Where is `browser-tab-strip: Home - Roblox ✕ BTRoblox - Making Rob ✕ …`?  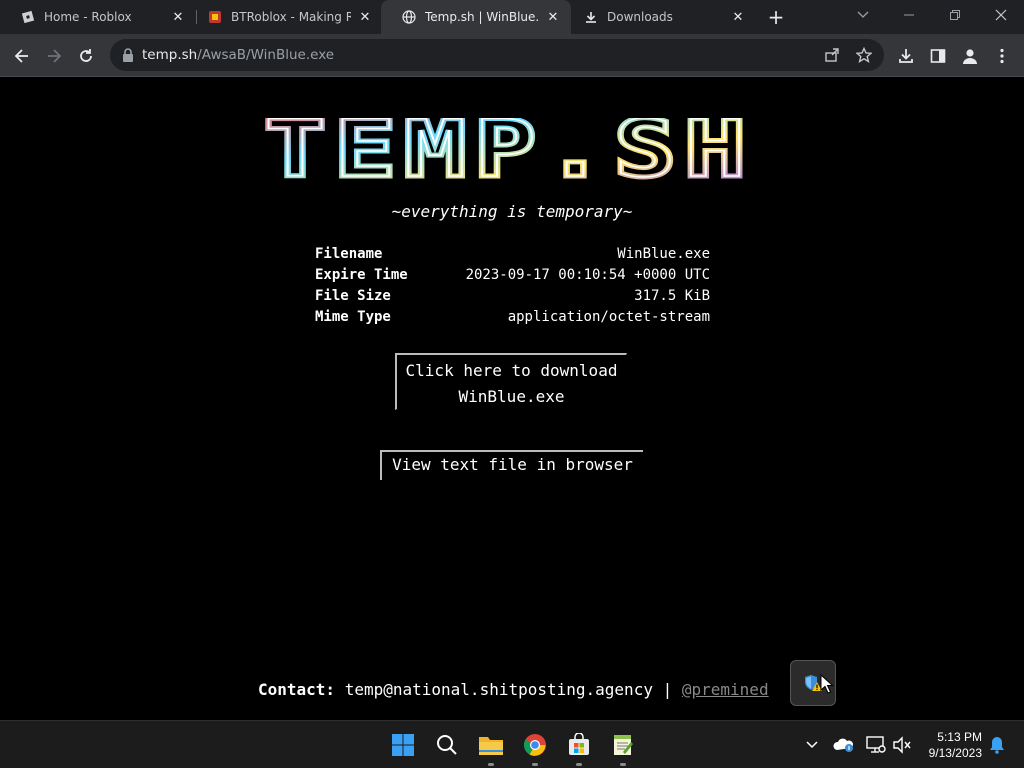
browser-tab-strip: Home - Roblox ✕ BTRoblox - Making Rob ✕ … is located at coordinates (512, 17).